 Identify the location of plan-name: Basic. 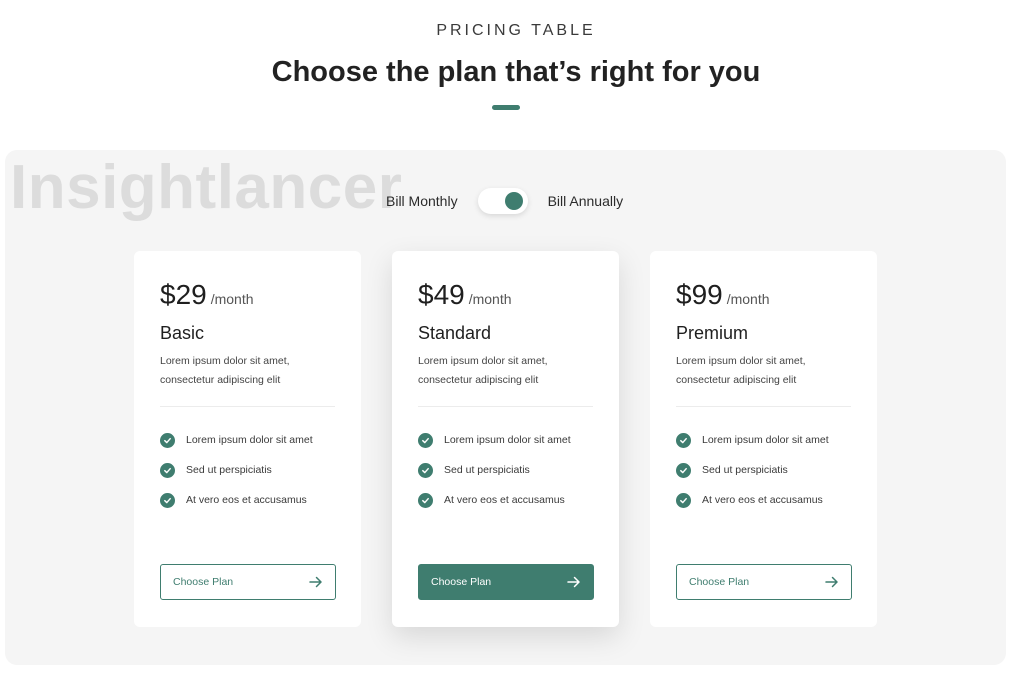
(182, 333).